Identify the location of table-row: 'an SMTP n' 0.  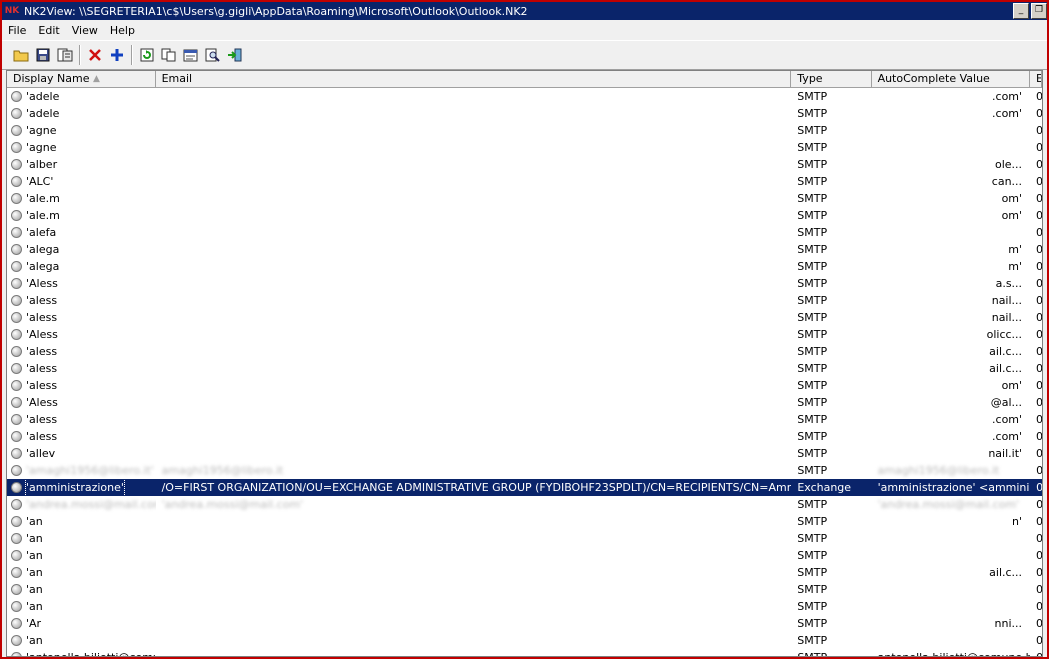
(524, 521).